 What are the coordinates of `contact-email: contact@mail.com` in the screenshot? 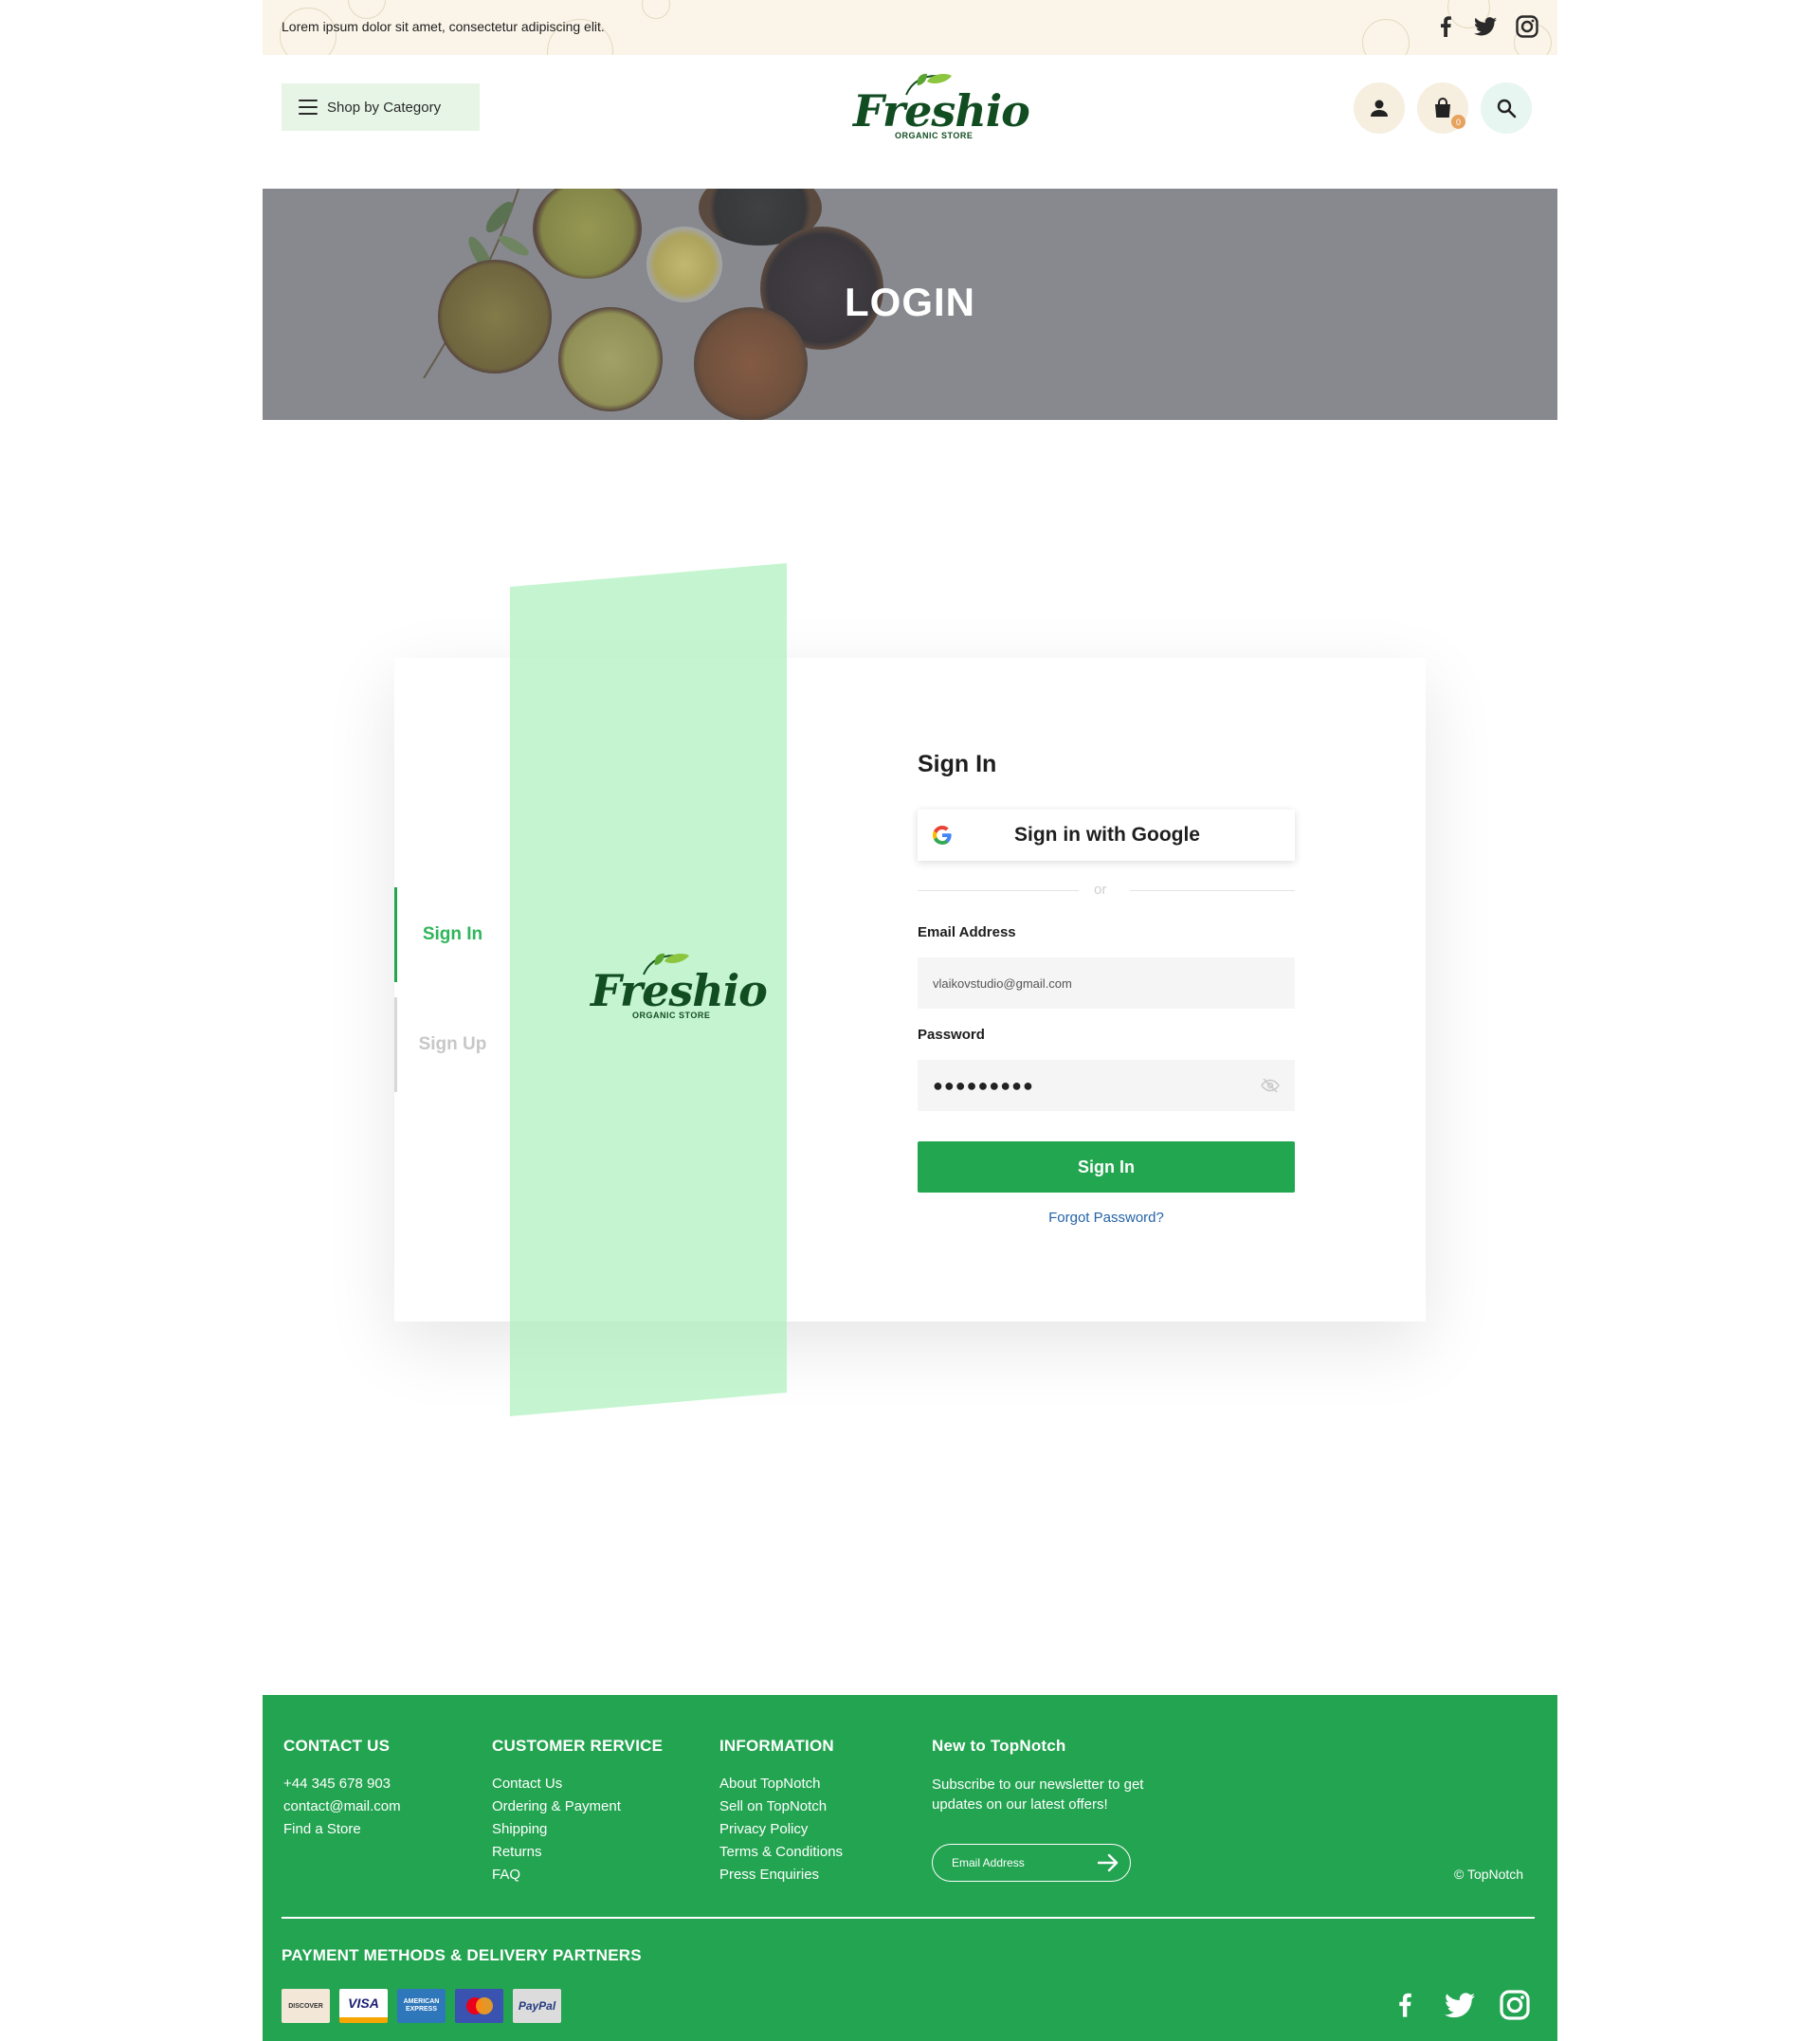 It's located at (342, 1806).